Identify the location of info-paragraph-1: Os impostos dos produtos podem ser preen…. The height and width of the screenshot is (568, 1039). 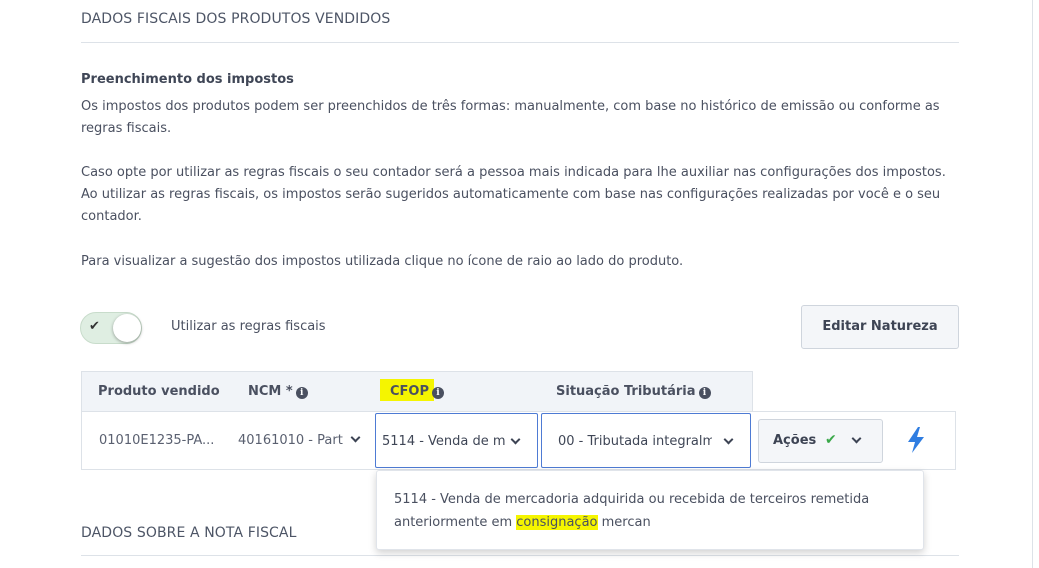
(510, 117).